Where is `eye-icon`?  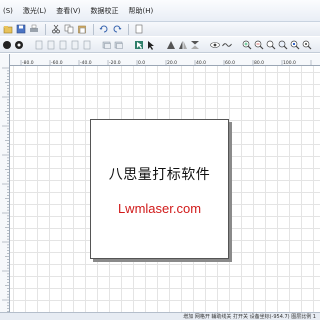
eye-icon is located at coordinates (215, 44).